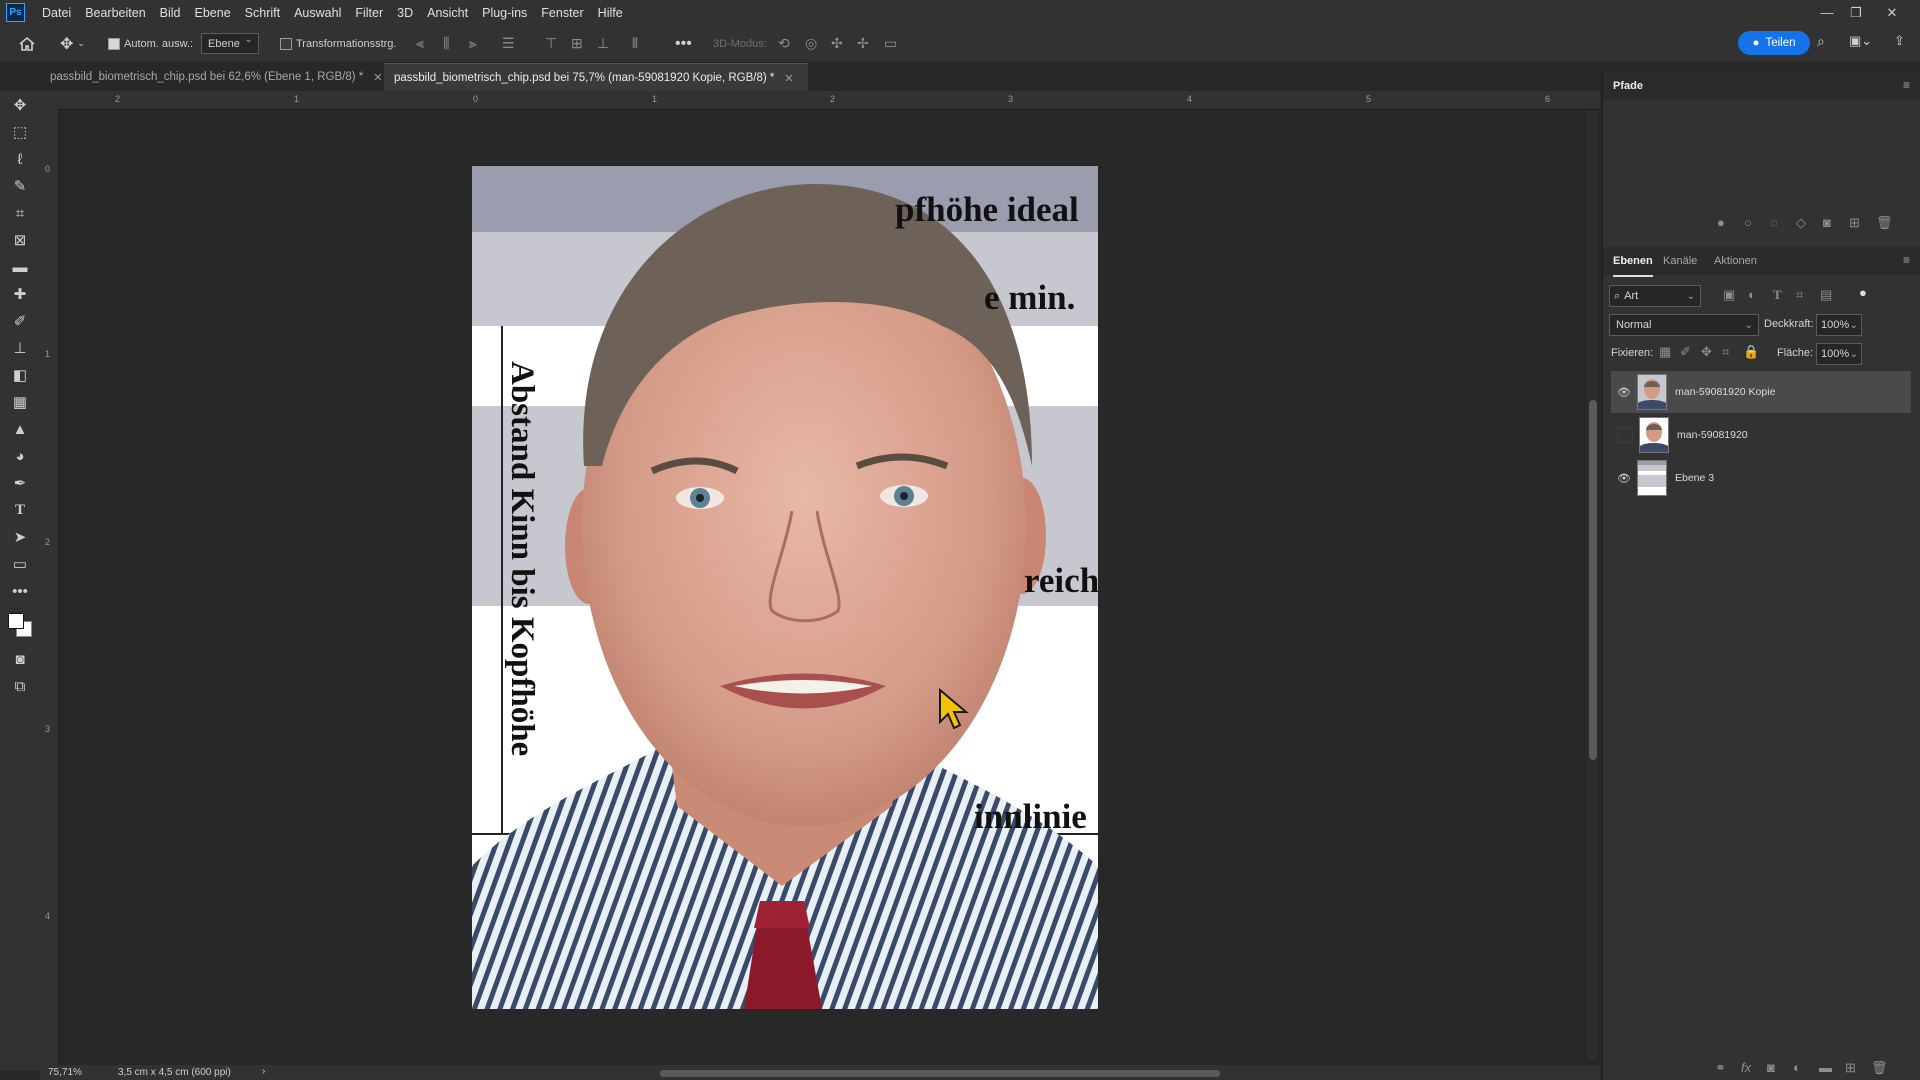  I want to click on lock-transparency-icon: ▦, so click(1665, 352).